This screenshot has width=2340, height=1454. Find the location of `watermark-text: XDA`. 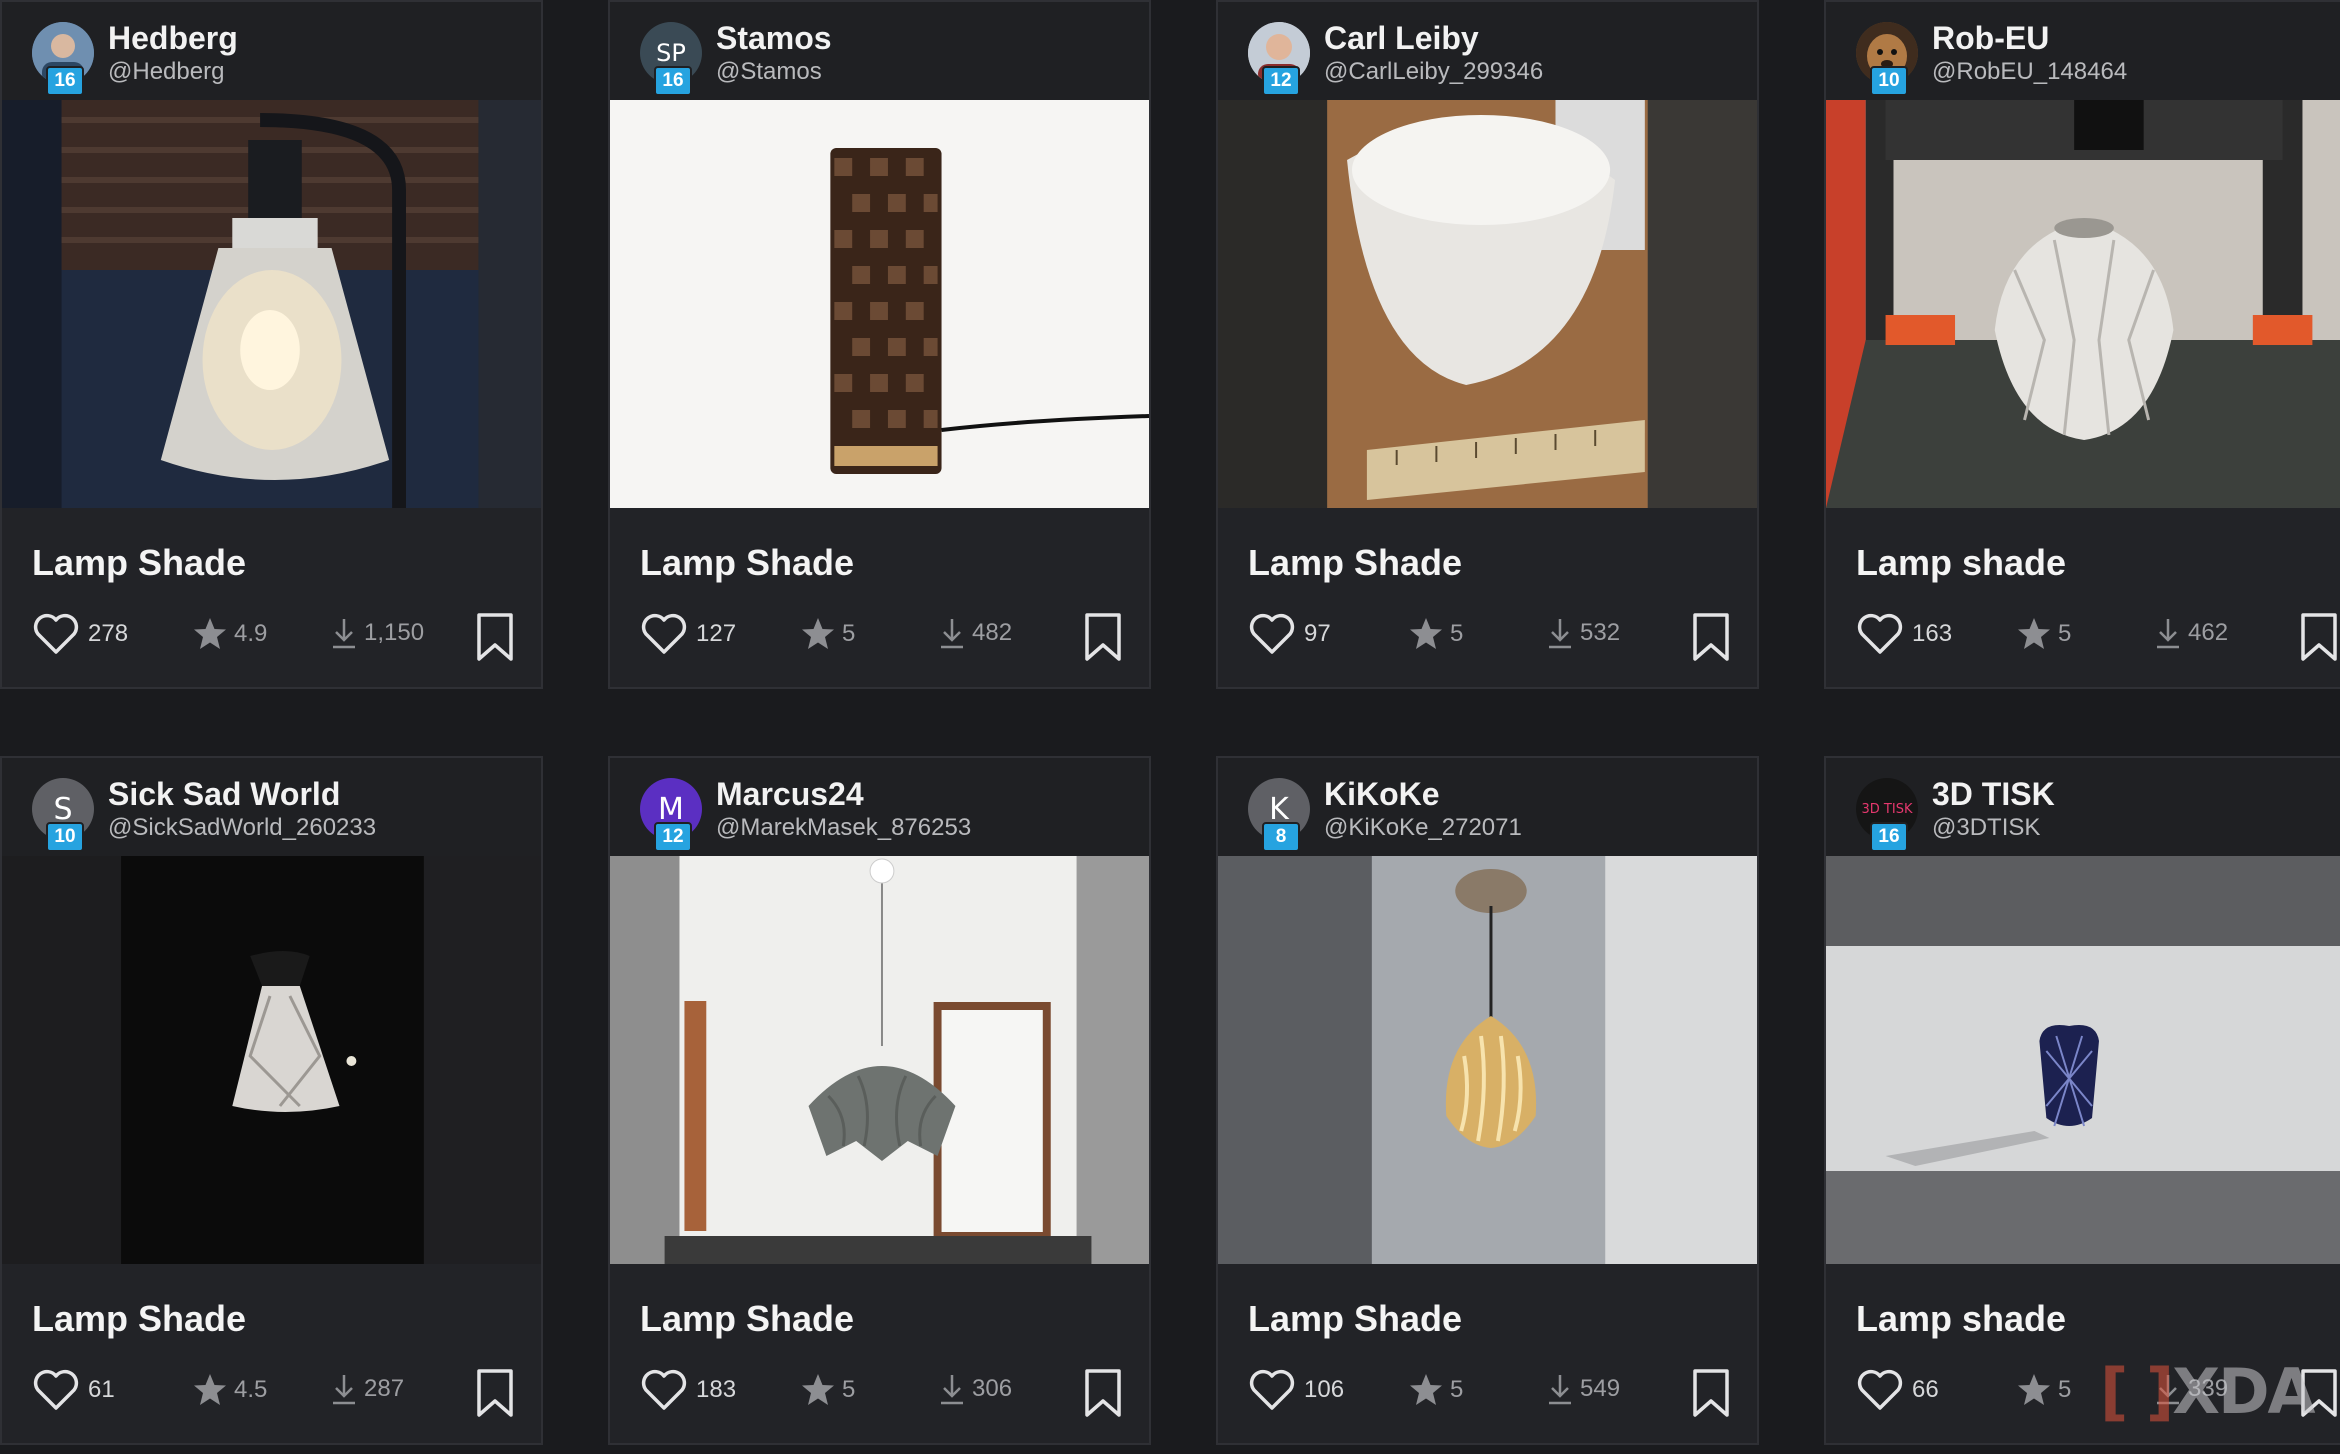

watermark-text: XDA is located at coordinates (2243, 1391).